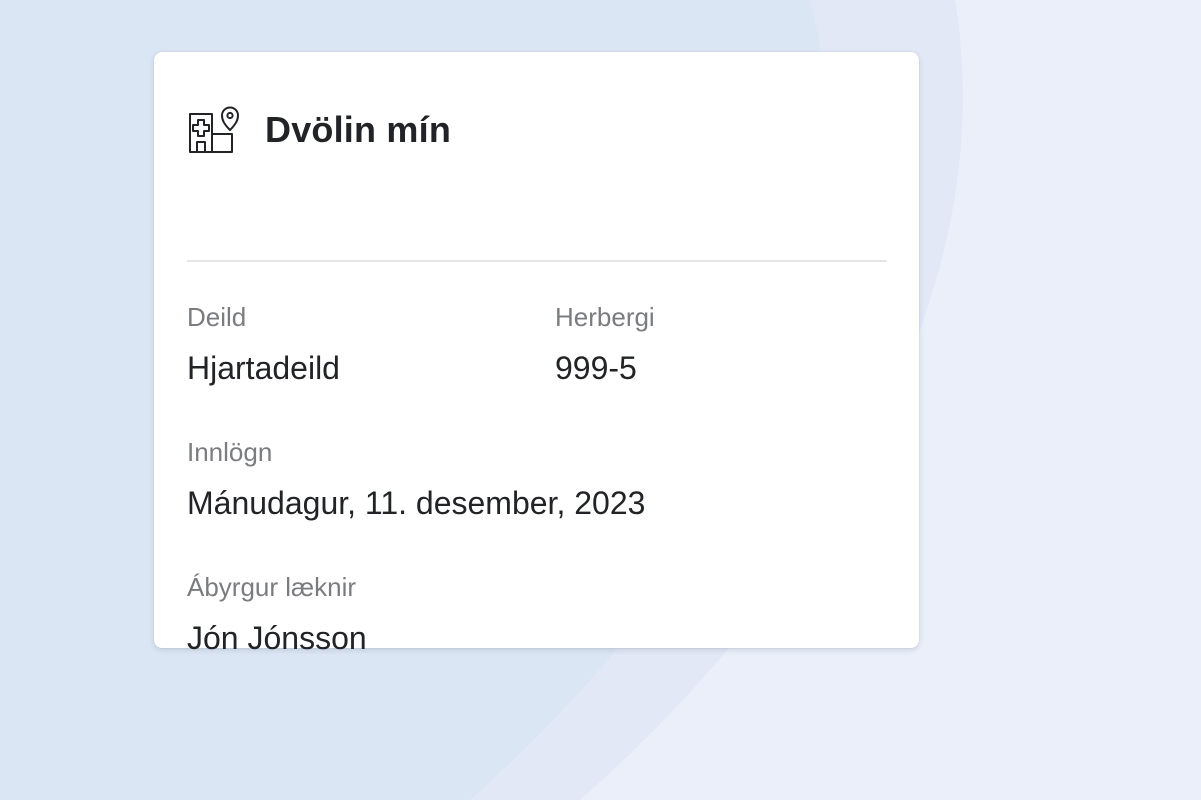  I want to click on card-header: Dvölin mín, so click(319, 130).